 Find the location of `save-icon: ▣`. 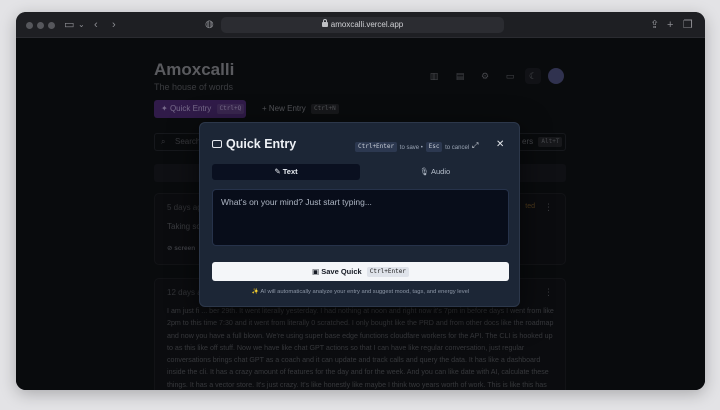

save-icon: ▣ is located at coordinates (317, 271).